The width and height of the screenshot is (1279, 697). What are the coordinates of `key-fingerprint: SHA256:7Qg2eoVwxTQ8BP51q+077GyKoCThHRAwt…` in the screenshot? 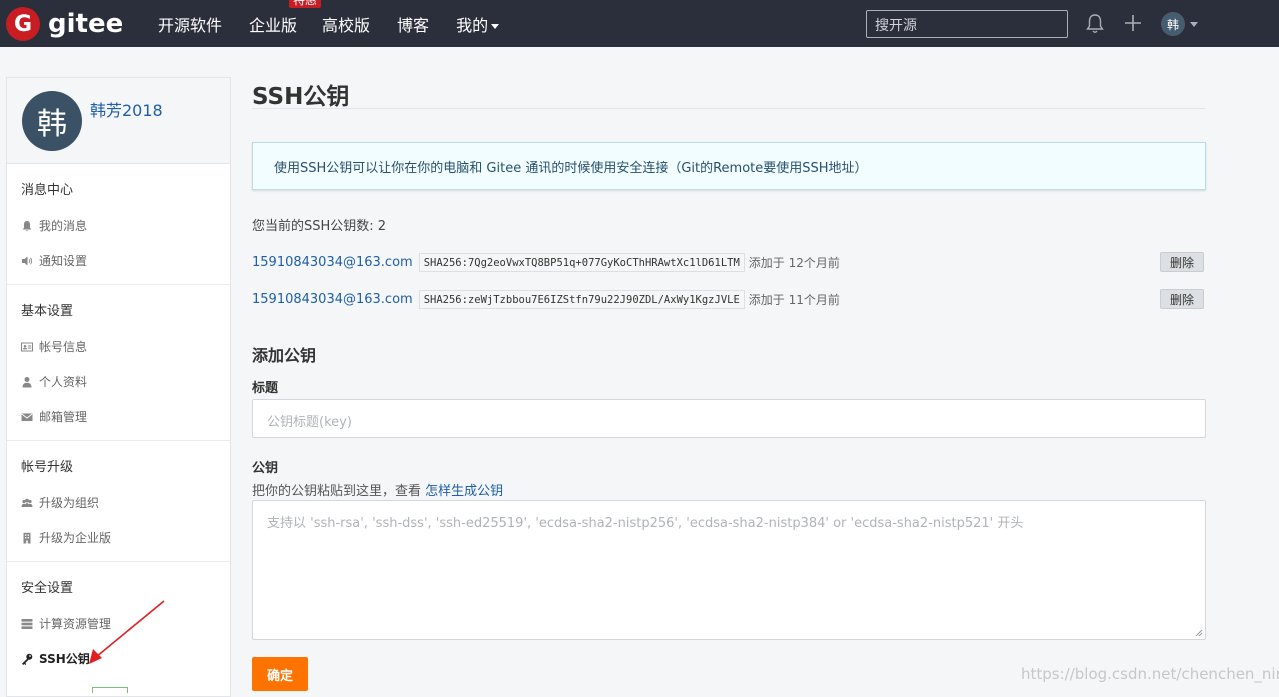 It's located at (581, 262).